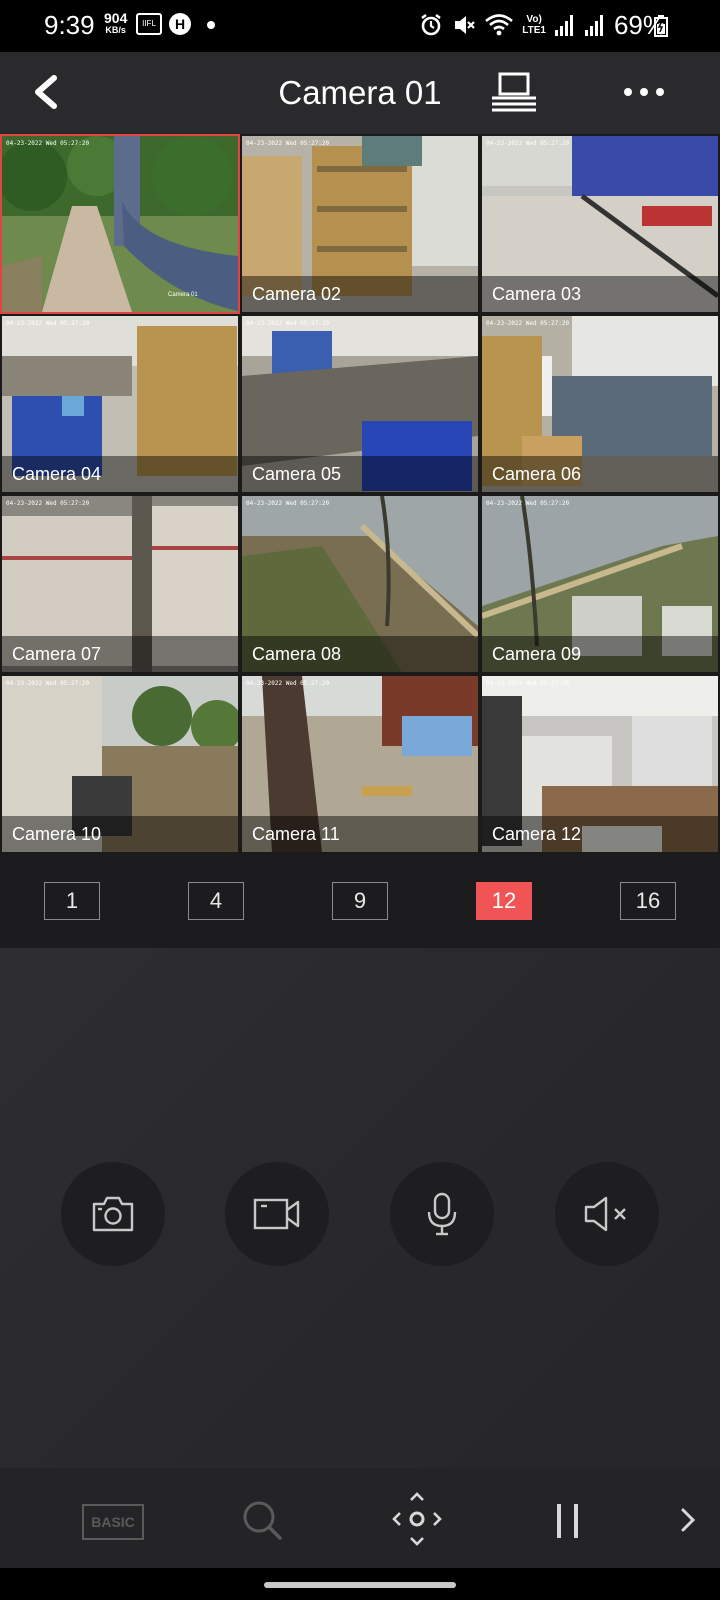 Image resolution: width=720 pixels, height=1600 pixels. What do you see at coordinates (537, 654) in the screenshot?
I see `camera-label: Camera 09` at bounding box center [537, 654].